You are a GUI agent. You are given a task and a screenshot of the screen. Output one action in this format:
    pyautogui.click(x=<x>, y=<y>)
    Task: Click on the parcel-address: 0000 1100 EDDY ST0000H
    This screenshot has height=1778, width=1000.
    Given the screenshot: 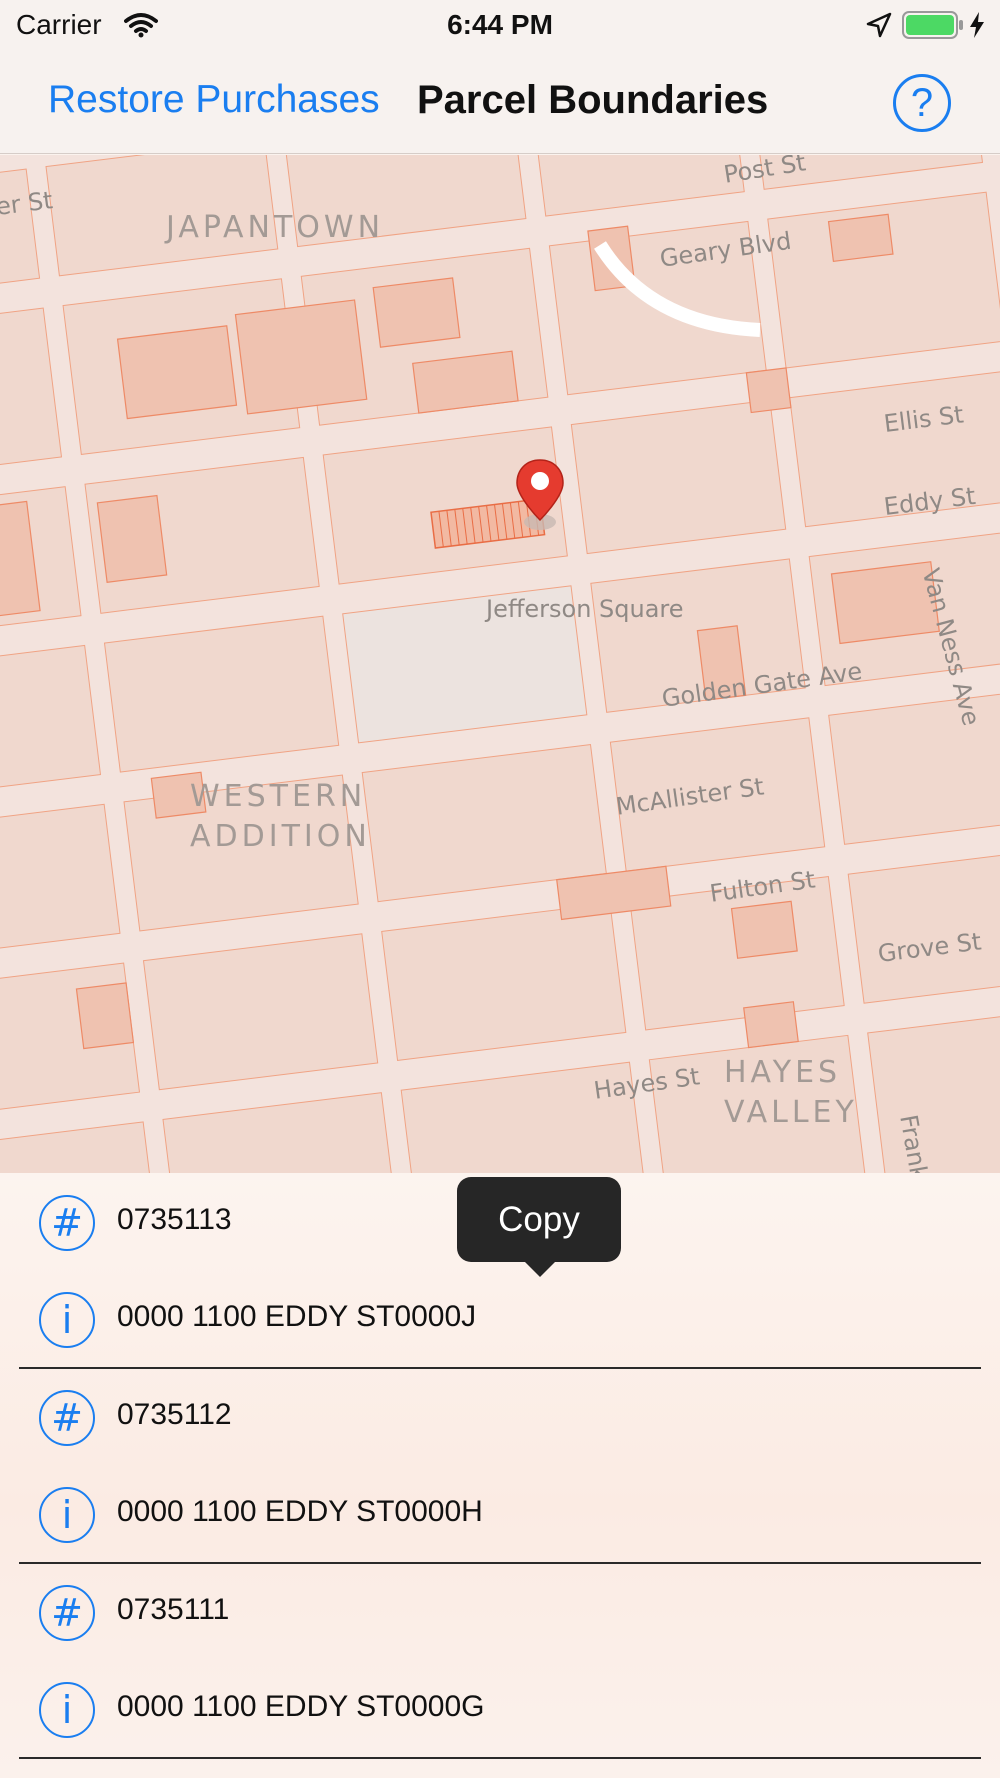 What is the action you would take?
    pyautogui.click(x=300, y=1512)
    